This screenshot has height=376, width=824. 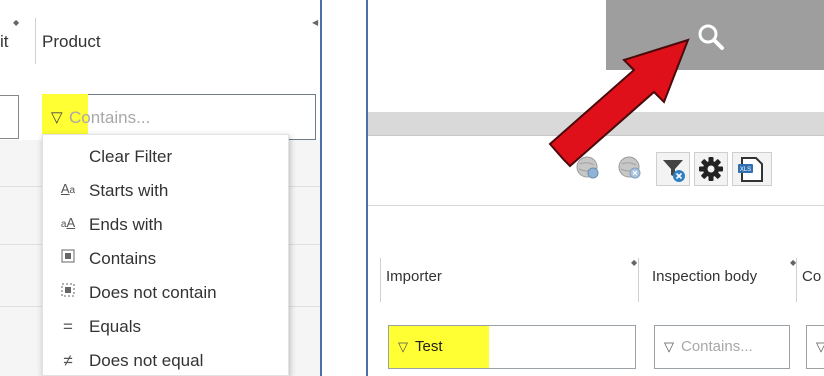 What do you see at coordinates (115, 326) in the screenshot?
I see `menu-item-label: Equals` at bounding box center [115, 326].